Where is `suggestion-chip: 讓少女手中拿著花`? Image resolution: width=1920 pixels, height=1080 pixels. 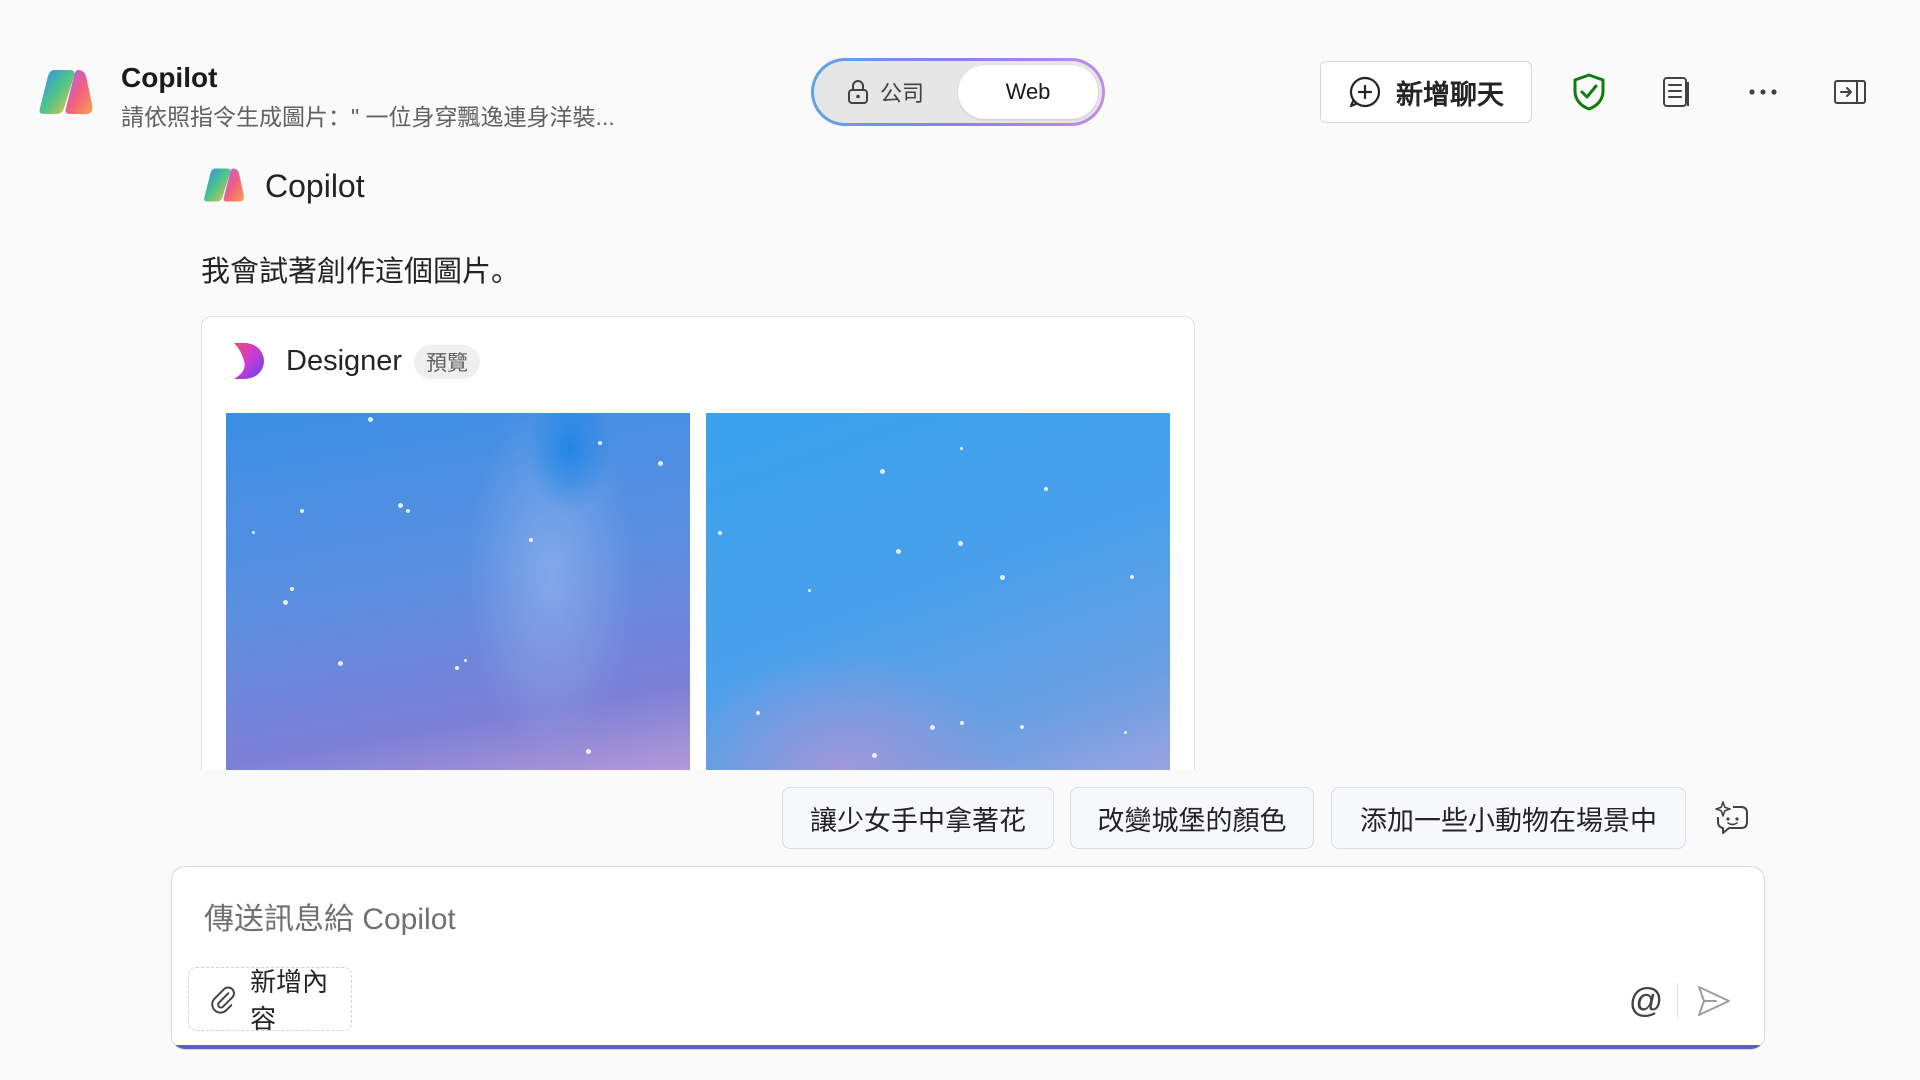 suggestion-chip: 讓少女手中拿著花 is located at coordinates (918, 818).